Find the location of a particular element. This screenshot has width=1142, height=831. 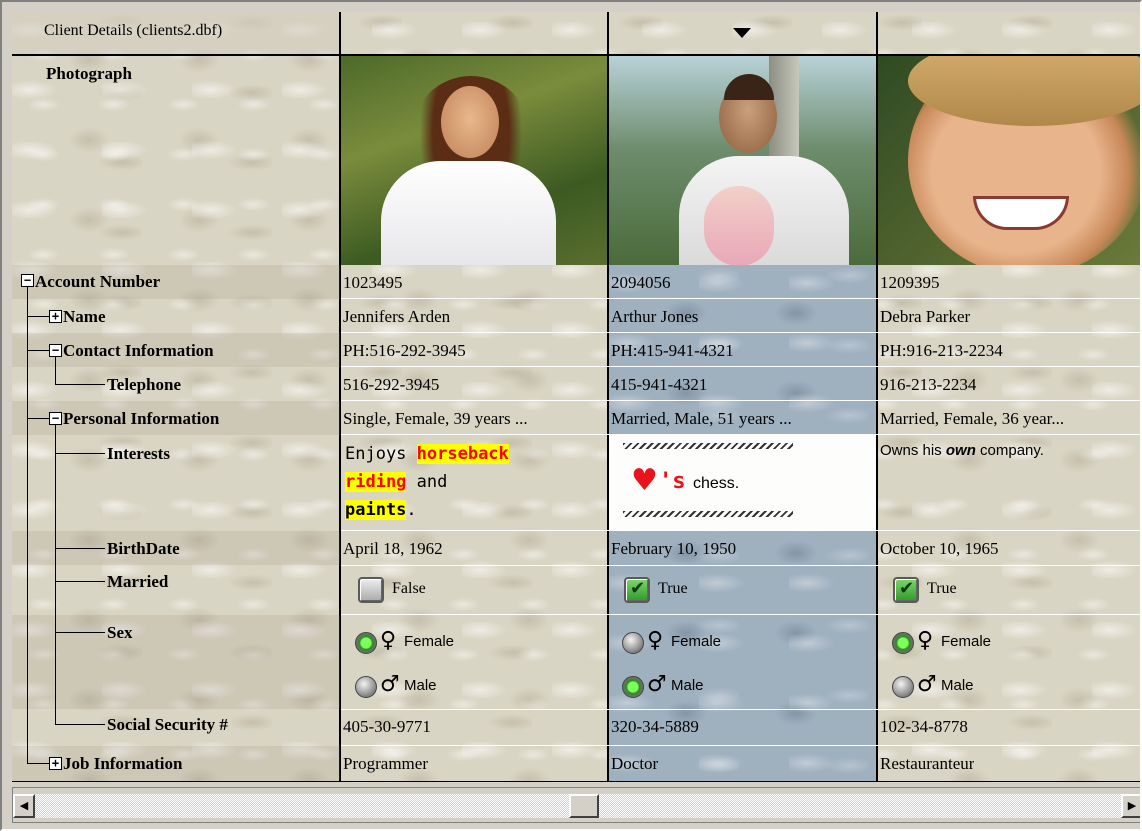

contact-information: PH:916-213-2234 is located at coordinates (941, 351).